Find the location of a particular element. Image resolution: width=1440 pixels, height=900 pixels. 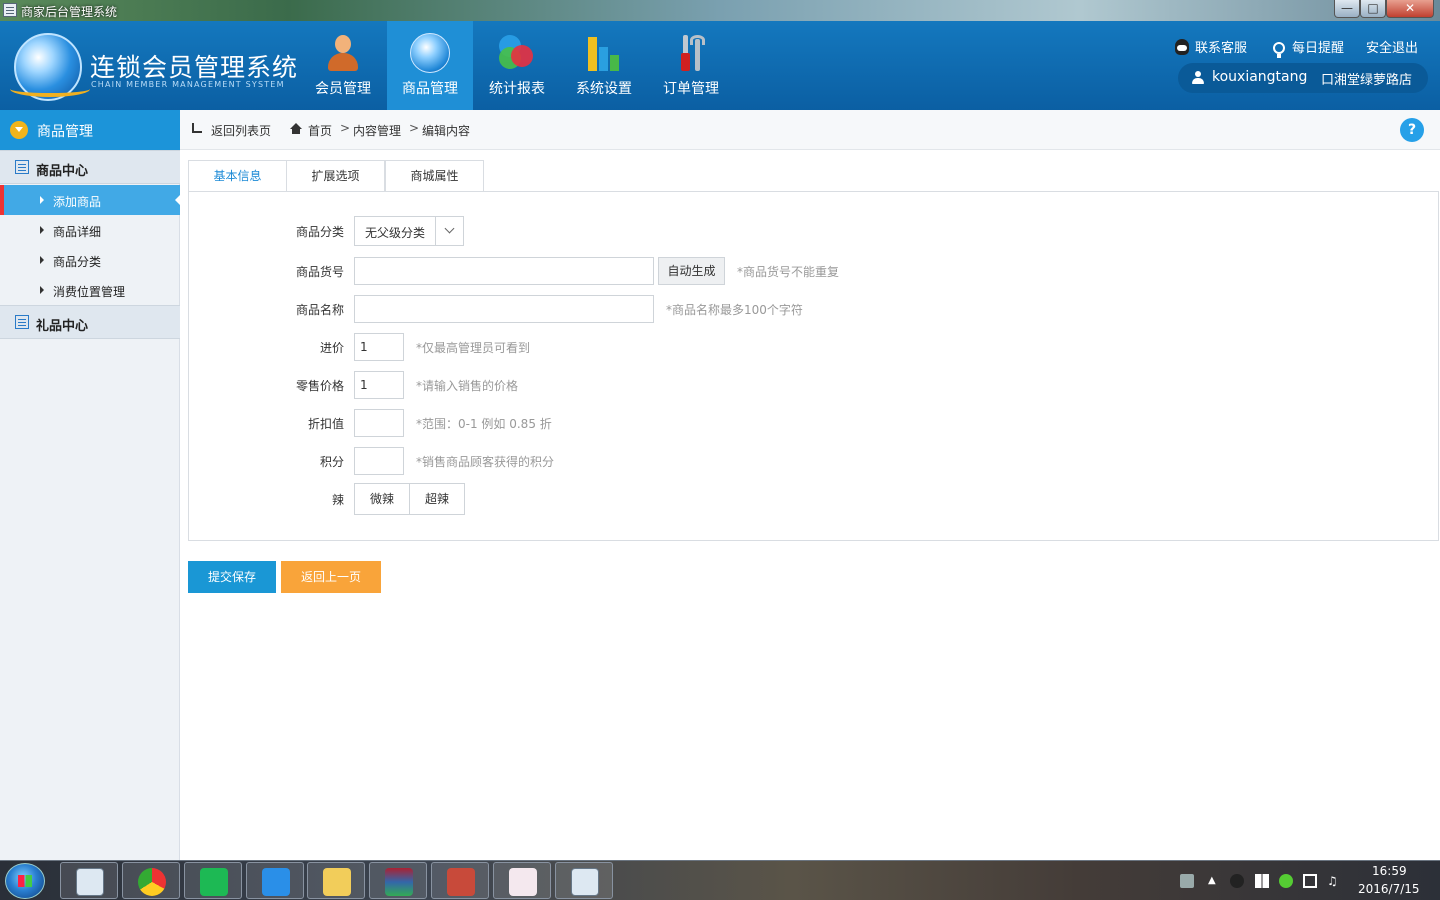

name-label: 商品名称 is located at coordinates (319, 310).